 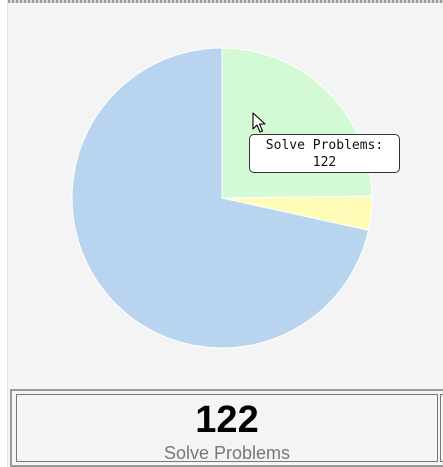 What do you see at coordinates (259, 122) in the screenshot?
I see `mouse-pointer-icon` at bounding box center [259, 122].